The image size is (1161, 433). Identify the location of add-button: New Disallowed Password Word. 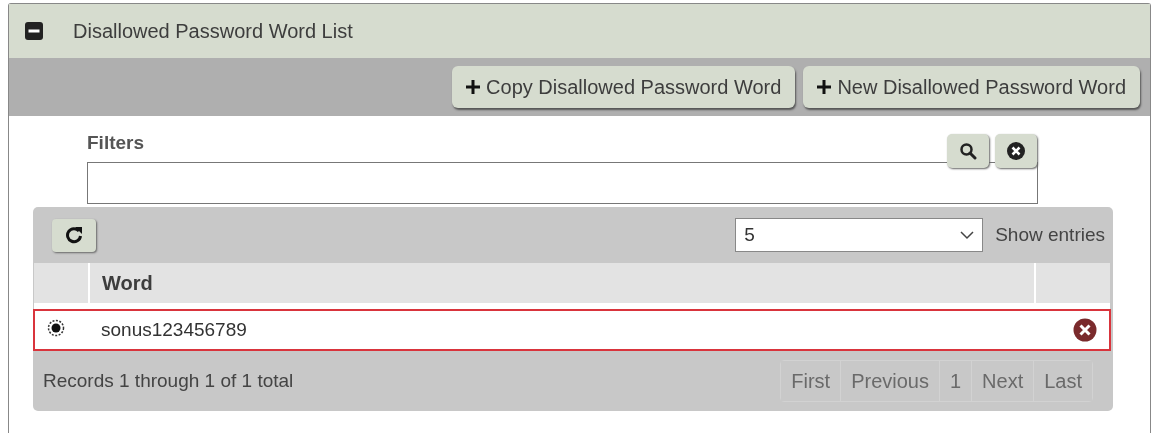
(971, 87).